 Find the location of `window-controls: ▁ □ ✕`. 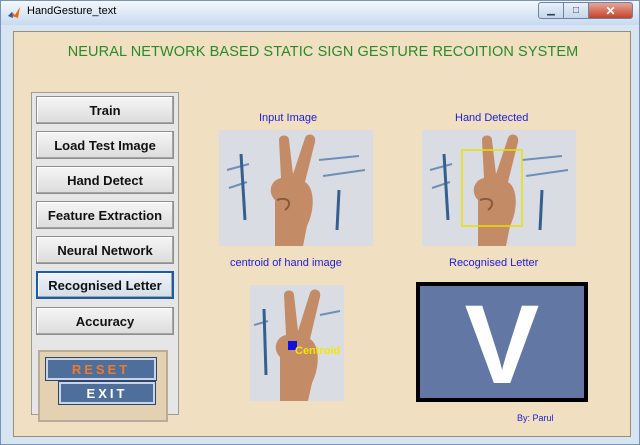

window-controls: ▁ □ ✕ is located at coordinates (585, 10).